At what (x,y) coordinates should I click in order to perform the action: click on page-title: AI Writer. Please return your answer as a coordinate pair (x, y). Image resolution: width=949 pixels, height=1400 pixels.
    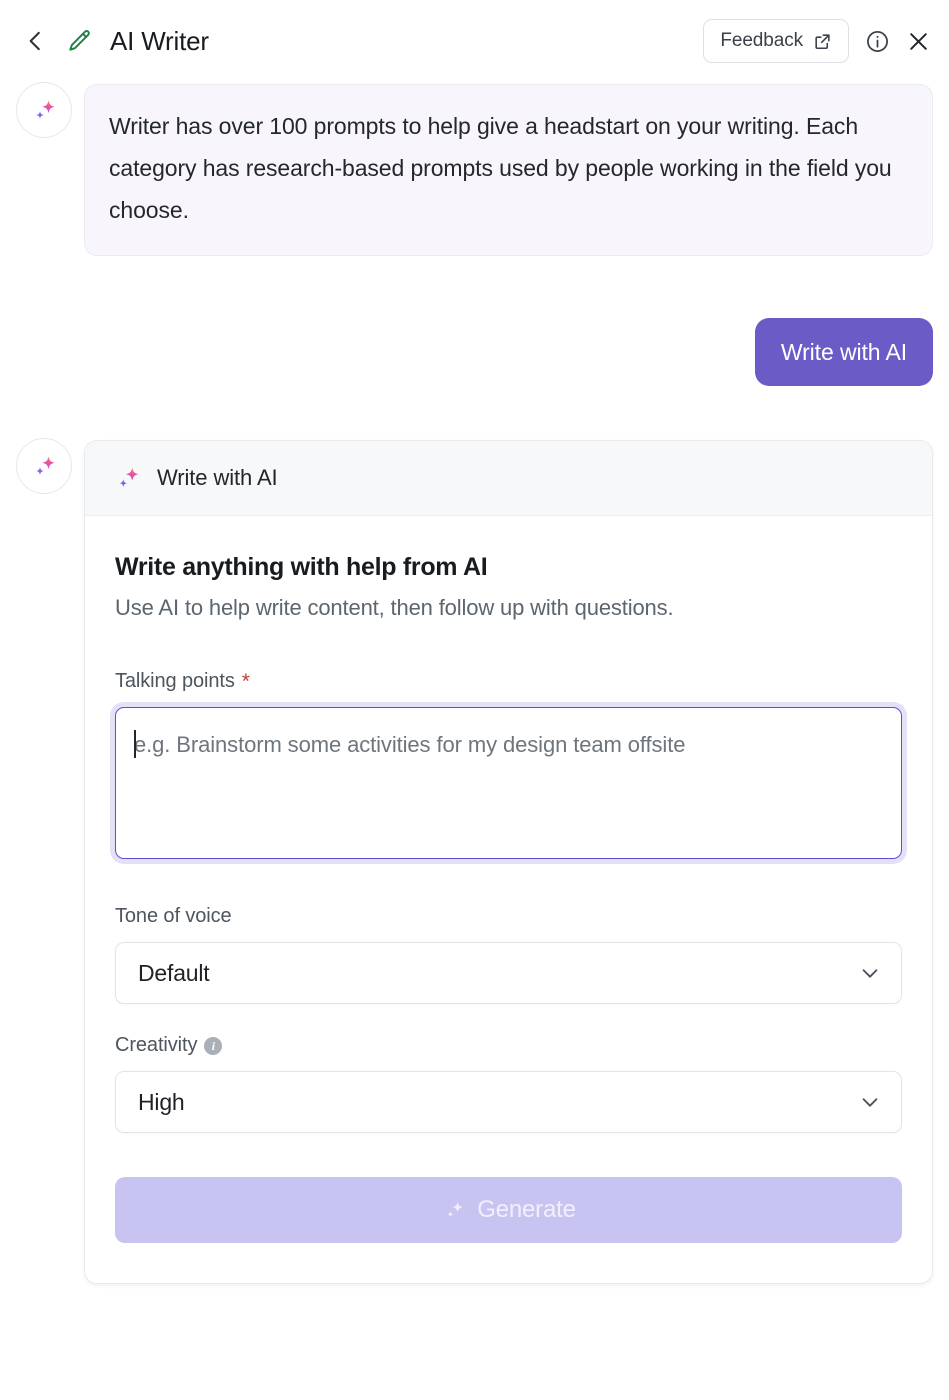
    Looking at the image, I should click on (159, 41).